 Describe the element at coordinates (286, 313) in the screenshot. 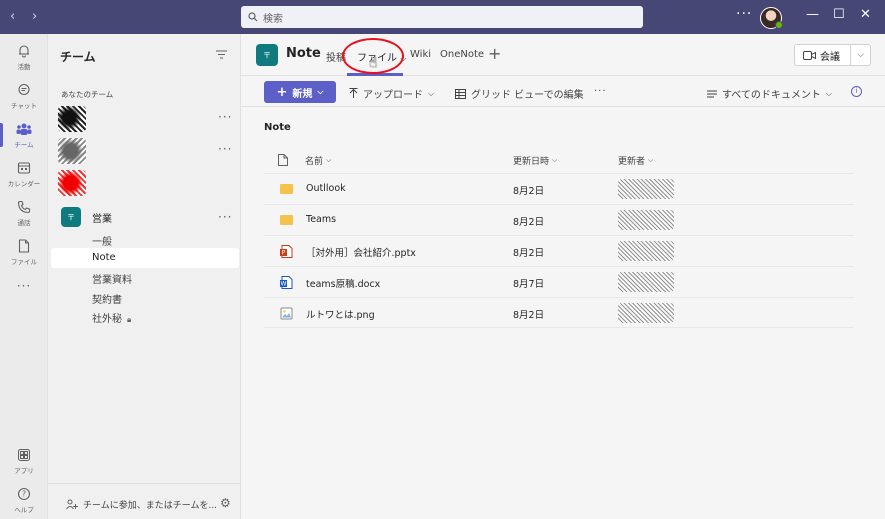

I see `image-file-icon` at that location.